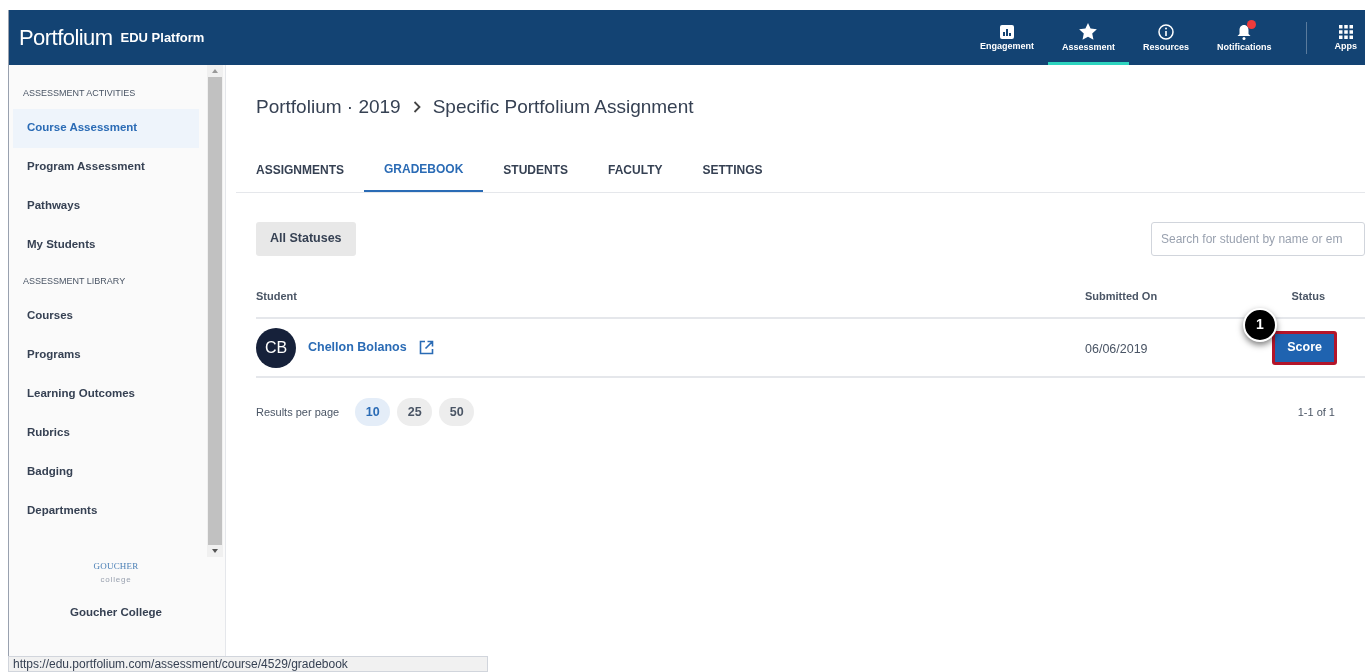 This screenshot has height=672, width=1369. Describe the element at coordinates (106, 128) in the screenshot. I see `sidebar-item: Course Assessment` at that location.